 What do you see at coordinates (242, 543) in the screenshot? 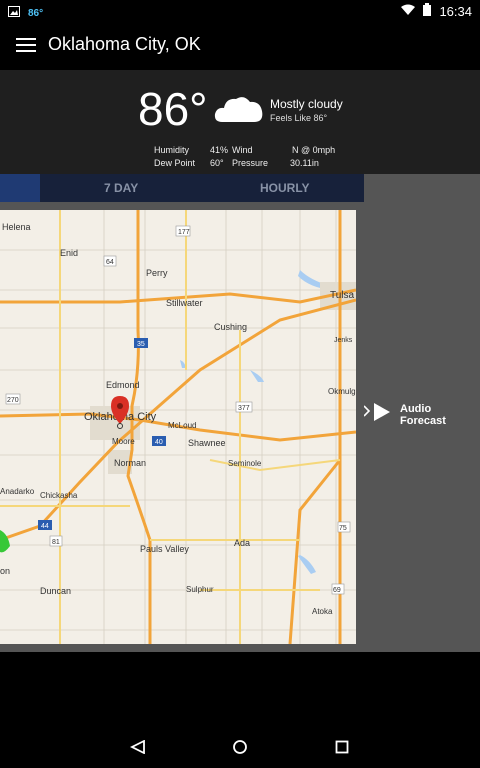
I see `map-label-ada: Ada` at bounding box center [242, 543].